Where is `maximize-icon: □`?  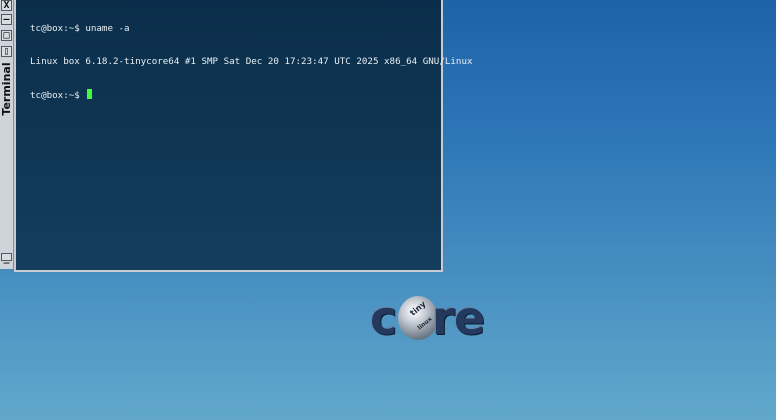
maximize-icon: □ is located at coordinates (6, 35).